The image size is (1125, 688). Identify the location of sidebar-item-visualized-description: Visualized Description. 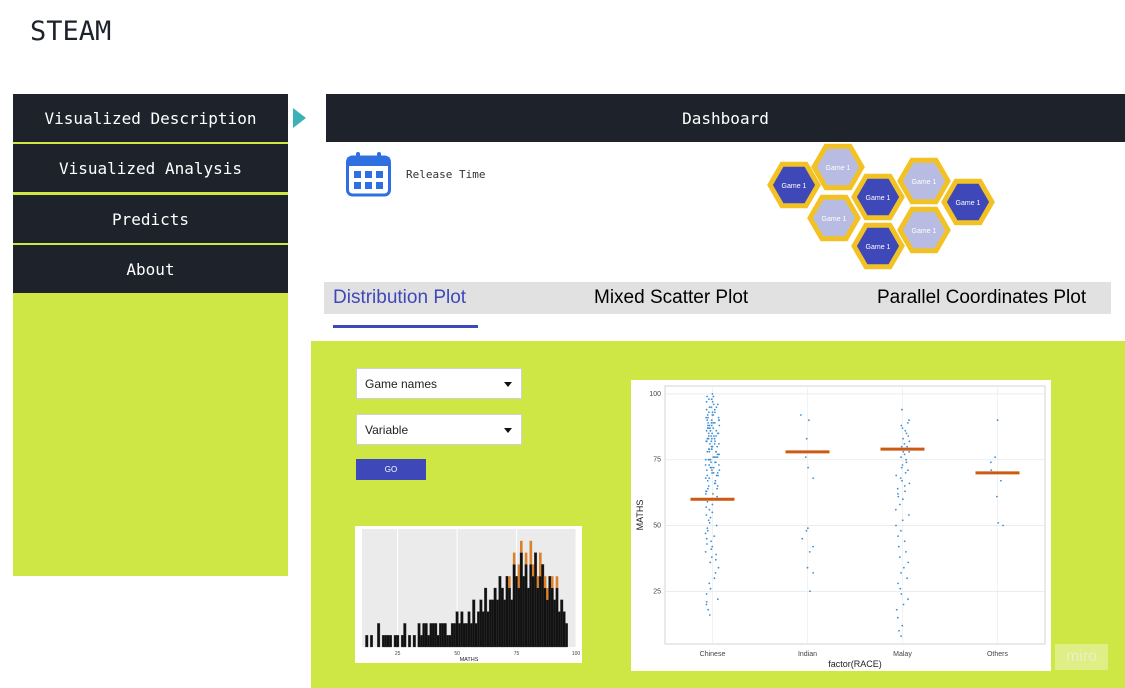
(150, 118).